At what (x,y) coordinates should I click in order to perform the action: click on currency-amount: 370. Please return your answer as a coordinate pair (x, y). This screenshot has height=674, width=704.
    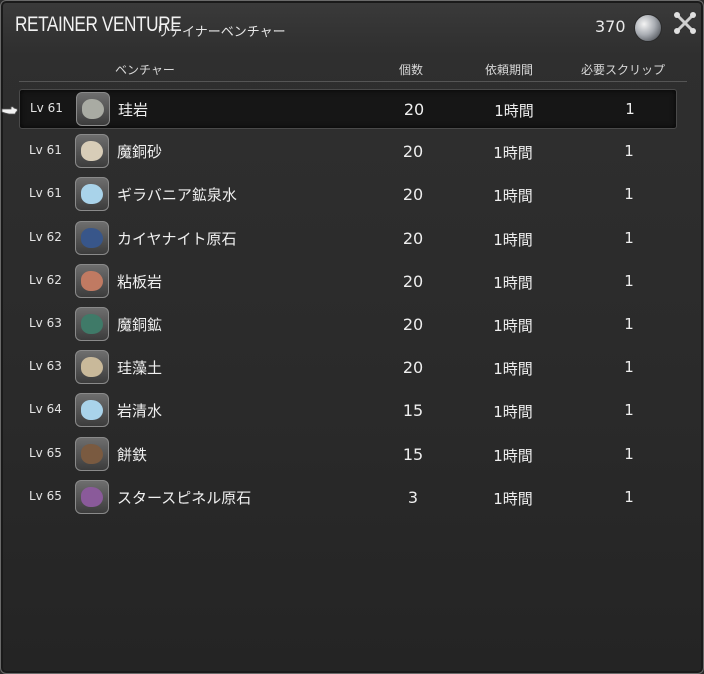
    Looking at the image, I should click on (610, 26).